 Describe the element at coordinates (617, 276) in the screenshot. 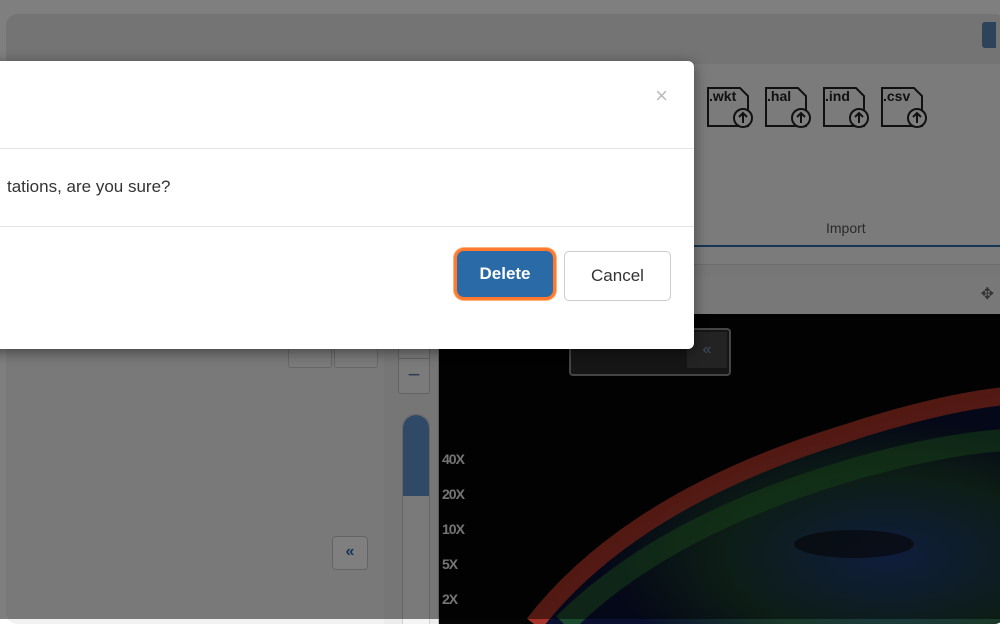

I see `cancel-button: Cancel` at that location.